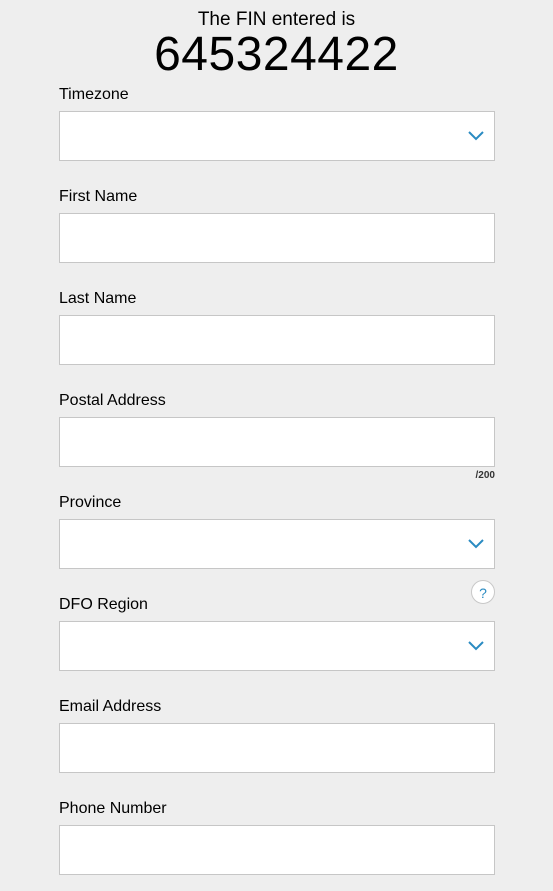  What do you see at coordinates (277, 646) in the screenshot?
I see `dfo-region-select` at bounding box center [277, 646].